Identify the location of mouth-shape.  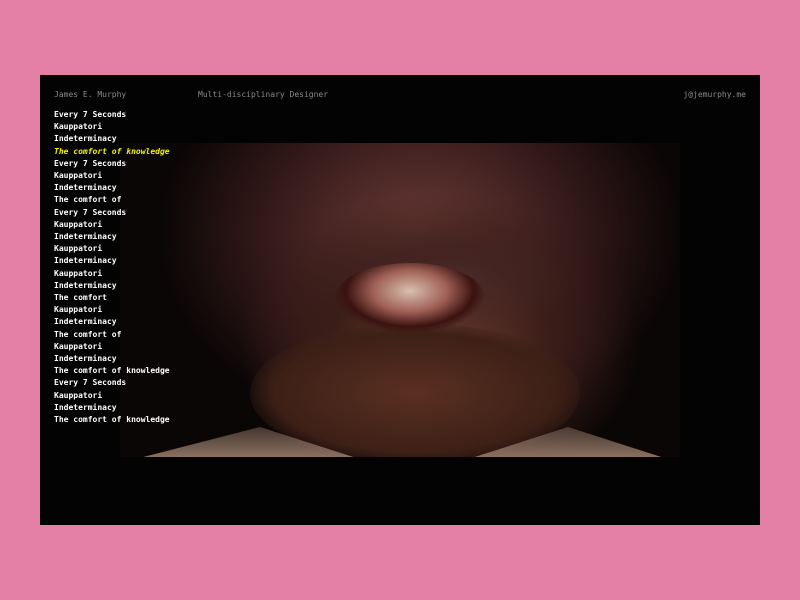
(410, 298).